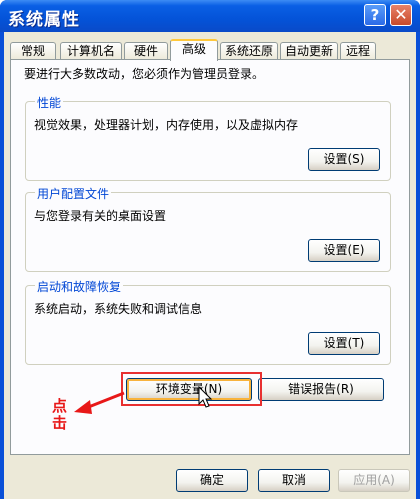  What do you see at coordinates (146, 51) in the screenshot?
I see `tab-hardware: 硬件` at bounding box center [146, 51].